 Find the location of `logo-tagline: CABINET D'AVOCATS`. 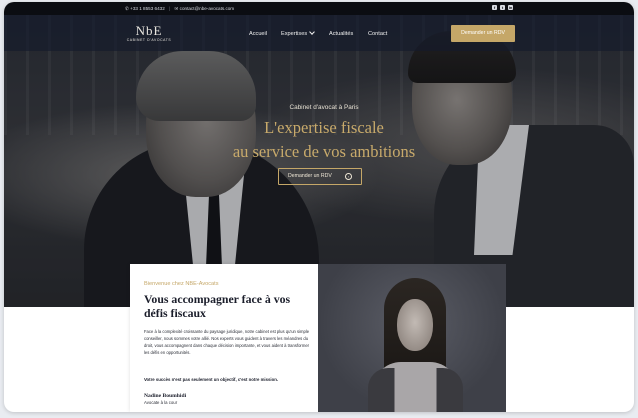

logo-tagline: CABINET D'AVOCATS is located at coordinates (149, 40).